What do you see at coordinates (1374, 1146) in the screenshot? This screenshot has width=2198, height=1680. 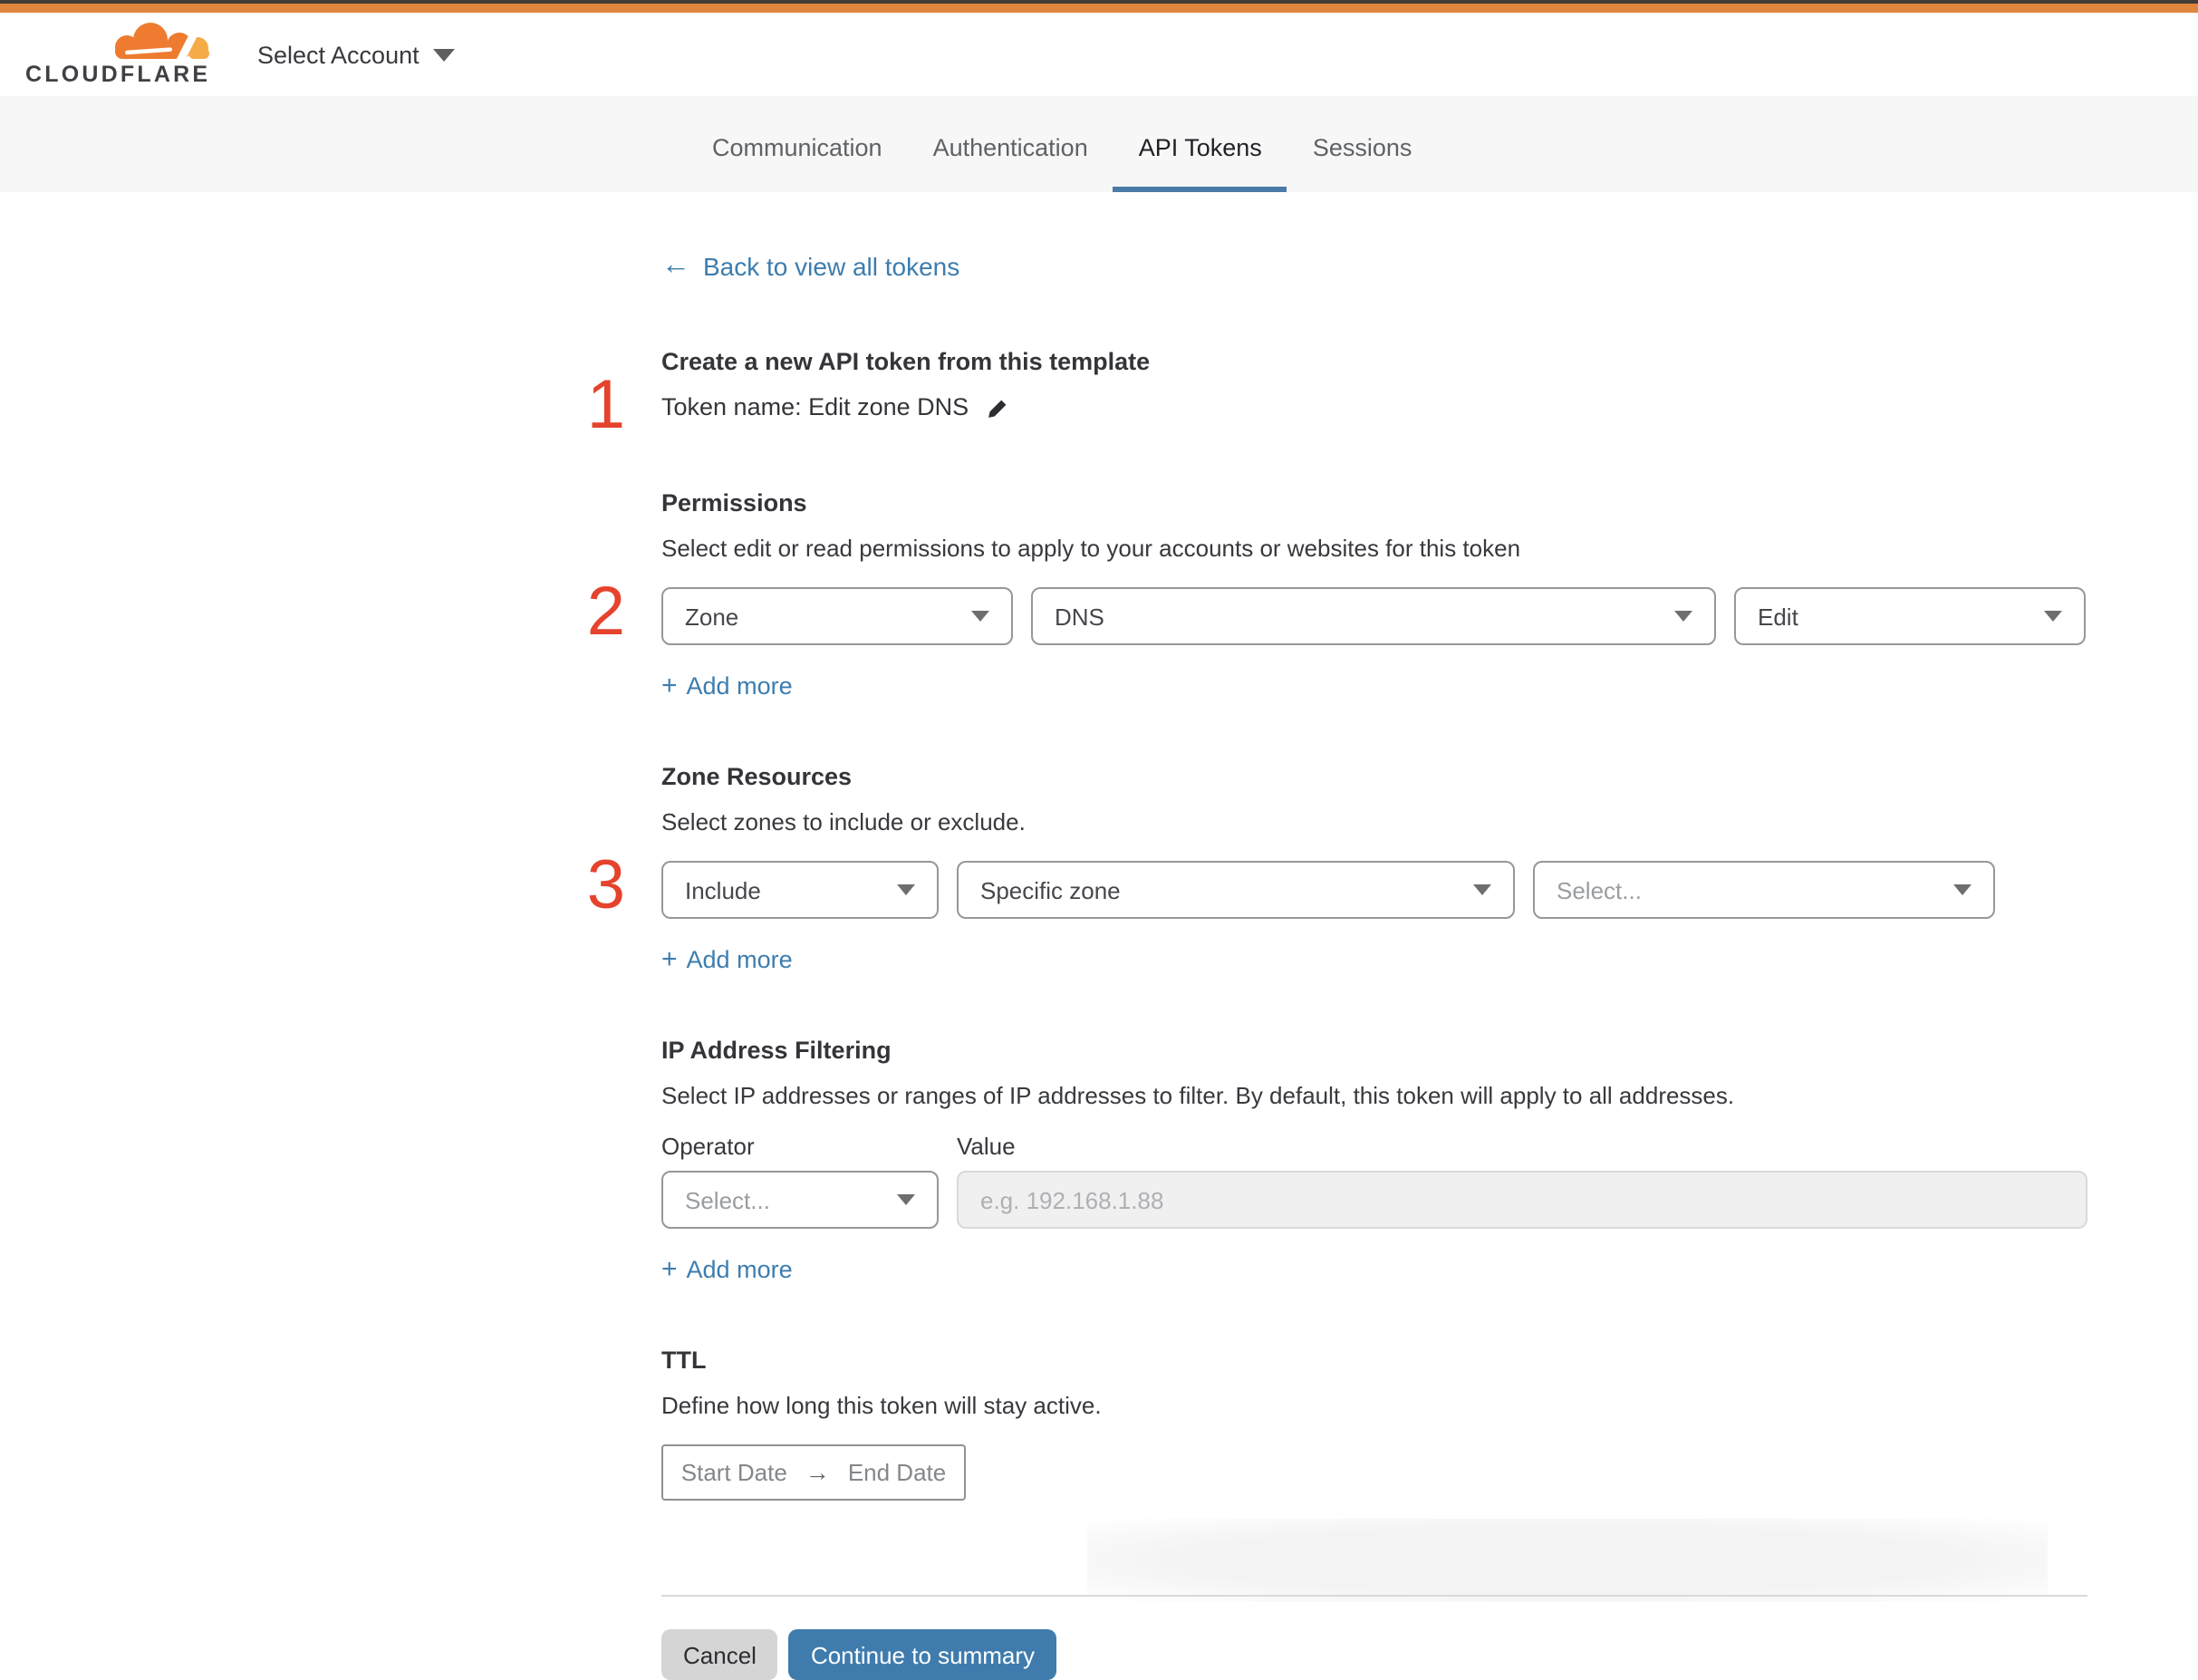 I see `ip-filtering-labels: Operator Value` at bounding box center [1374, 1146].